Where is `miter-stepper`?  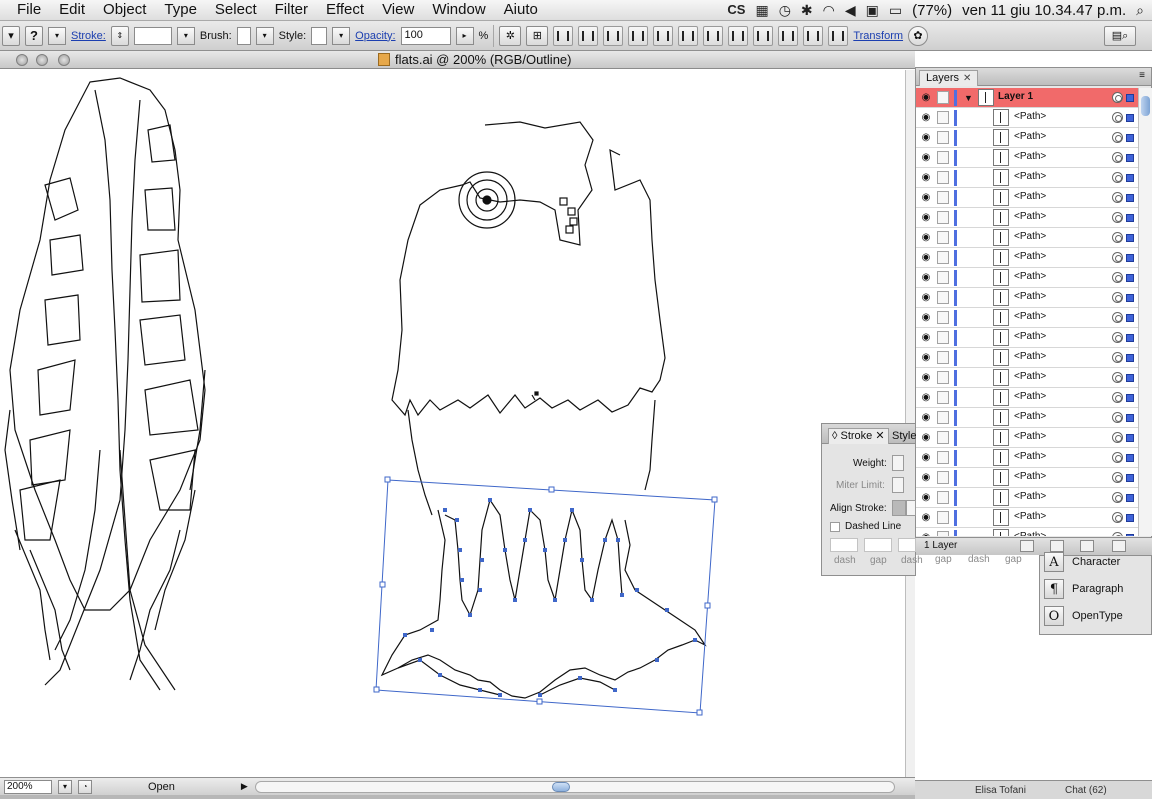 miter-stepper is located at coordinates (898, 485).